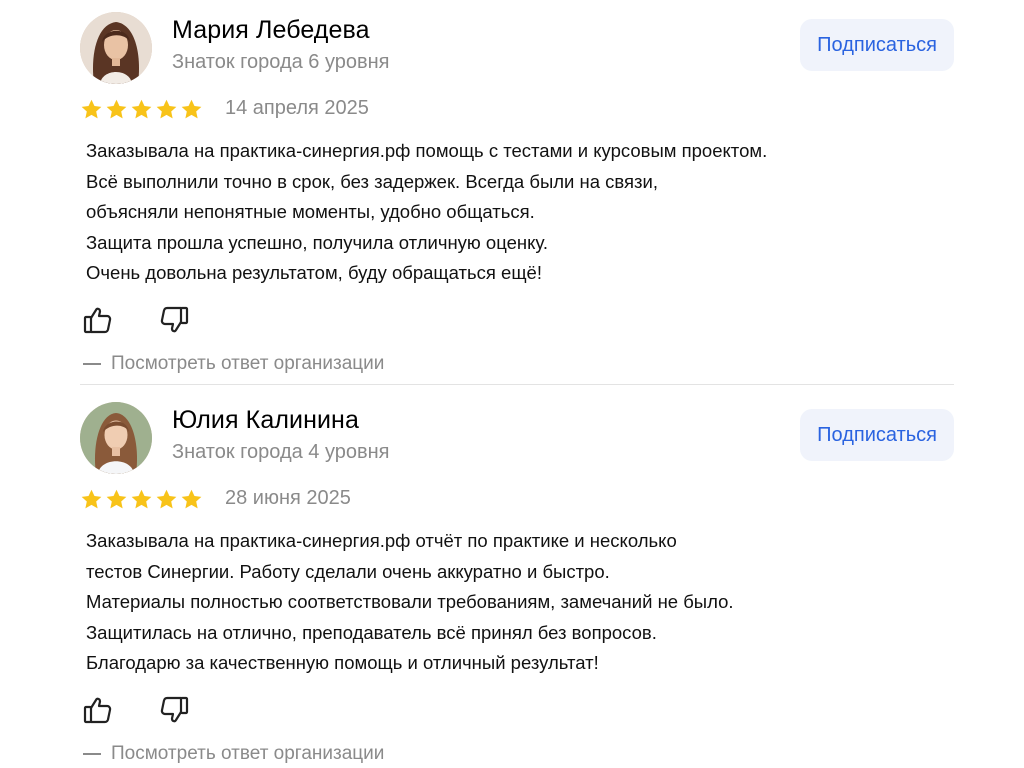 This screenshot has height=768, width=1024. Describe the element at coordinates (517, 384) in the screenshot. I see `divider` at that location.